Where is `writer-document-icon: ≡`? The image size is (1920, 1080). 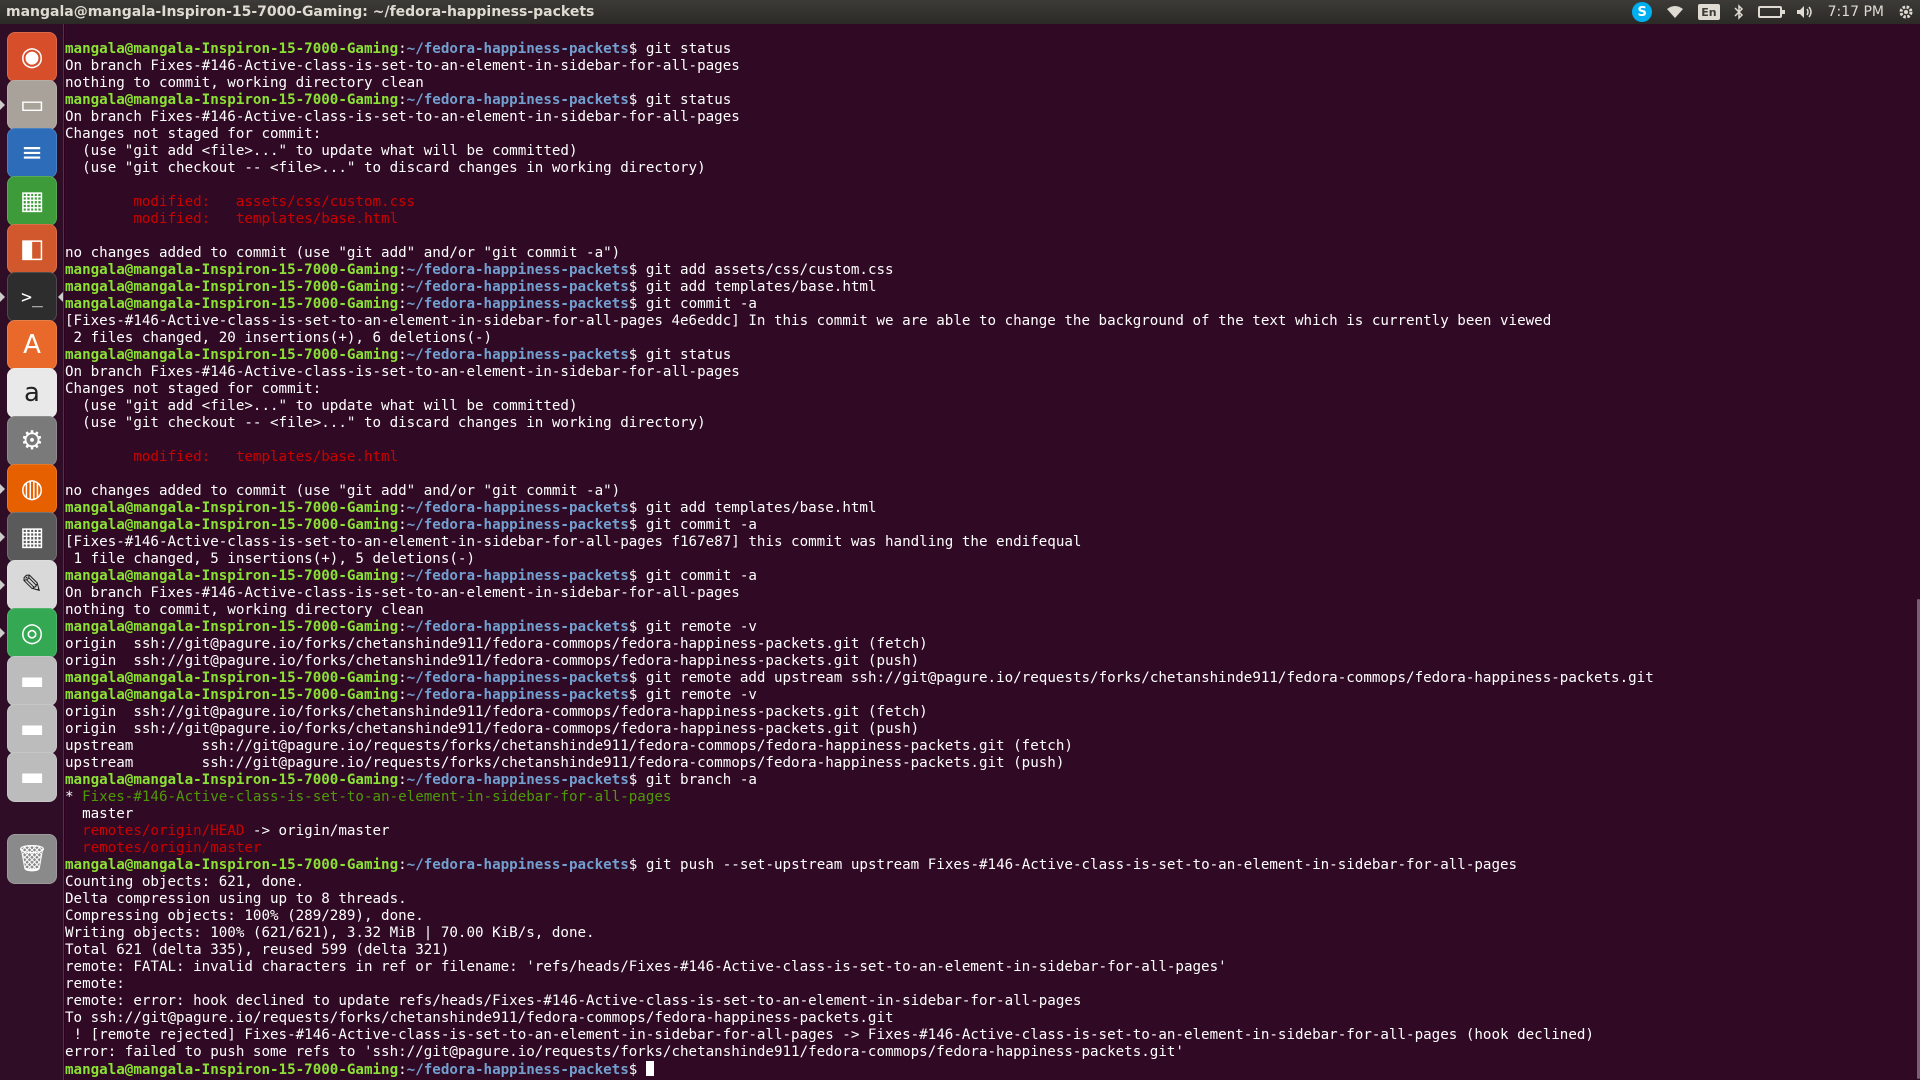 writer-document-icon: ≡ is located at coordinates (32, 153).